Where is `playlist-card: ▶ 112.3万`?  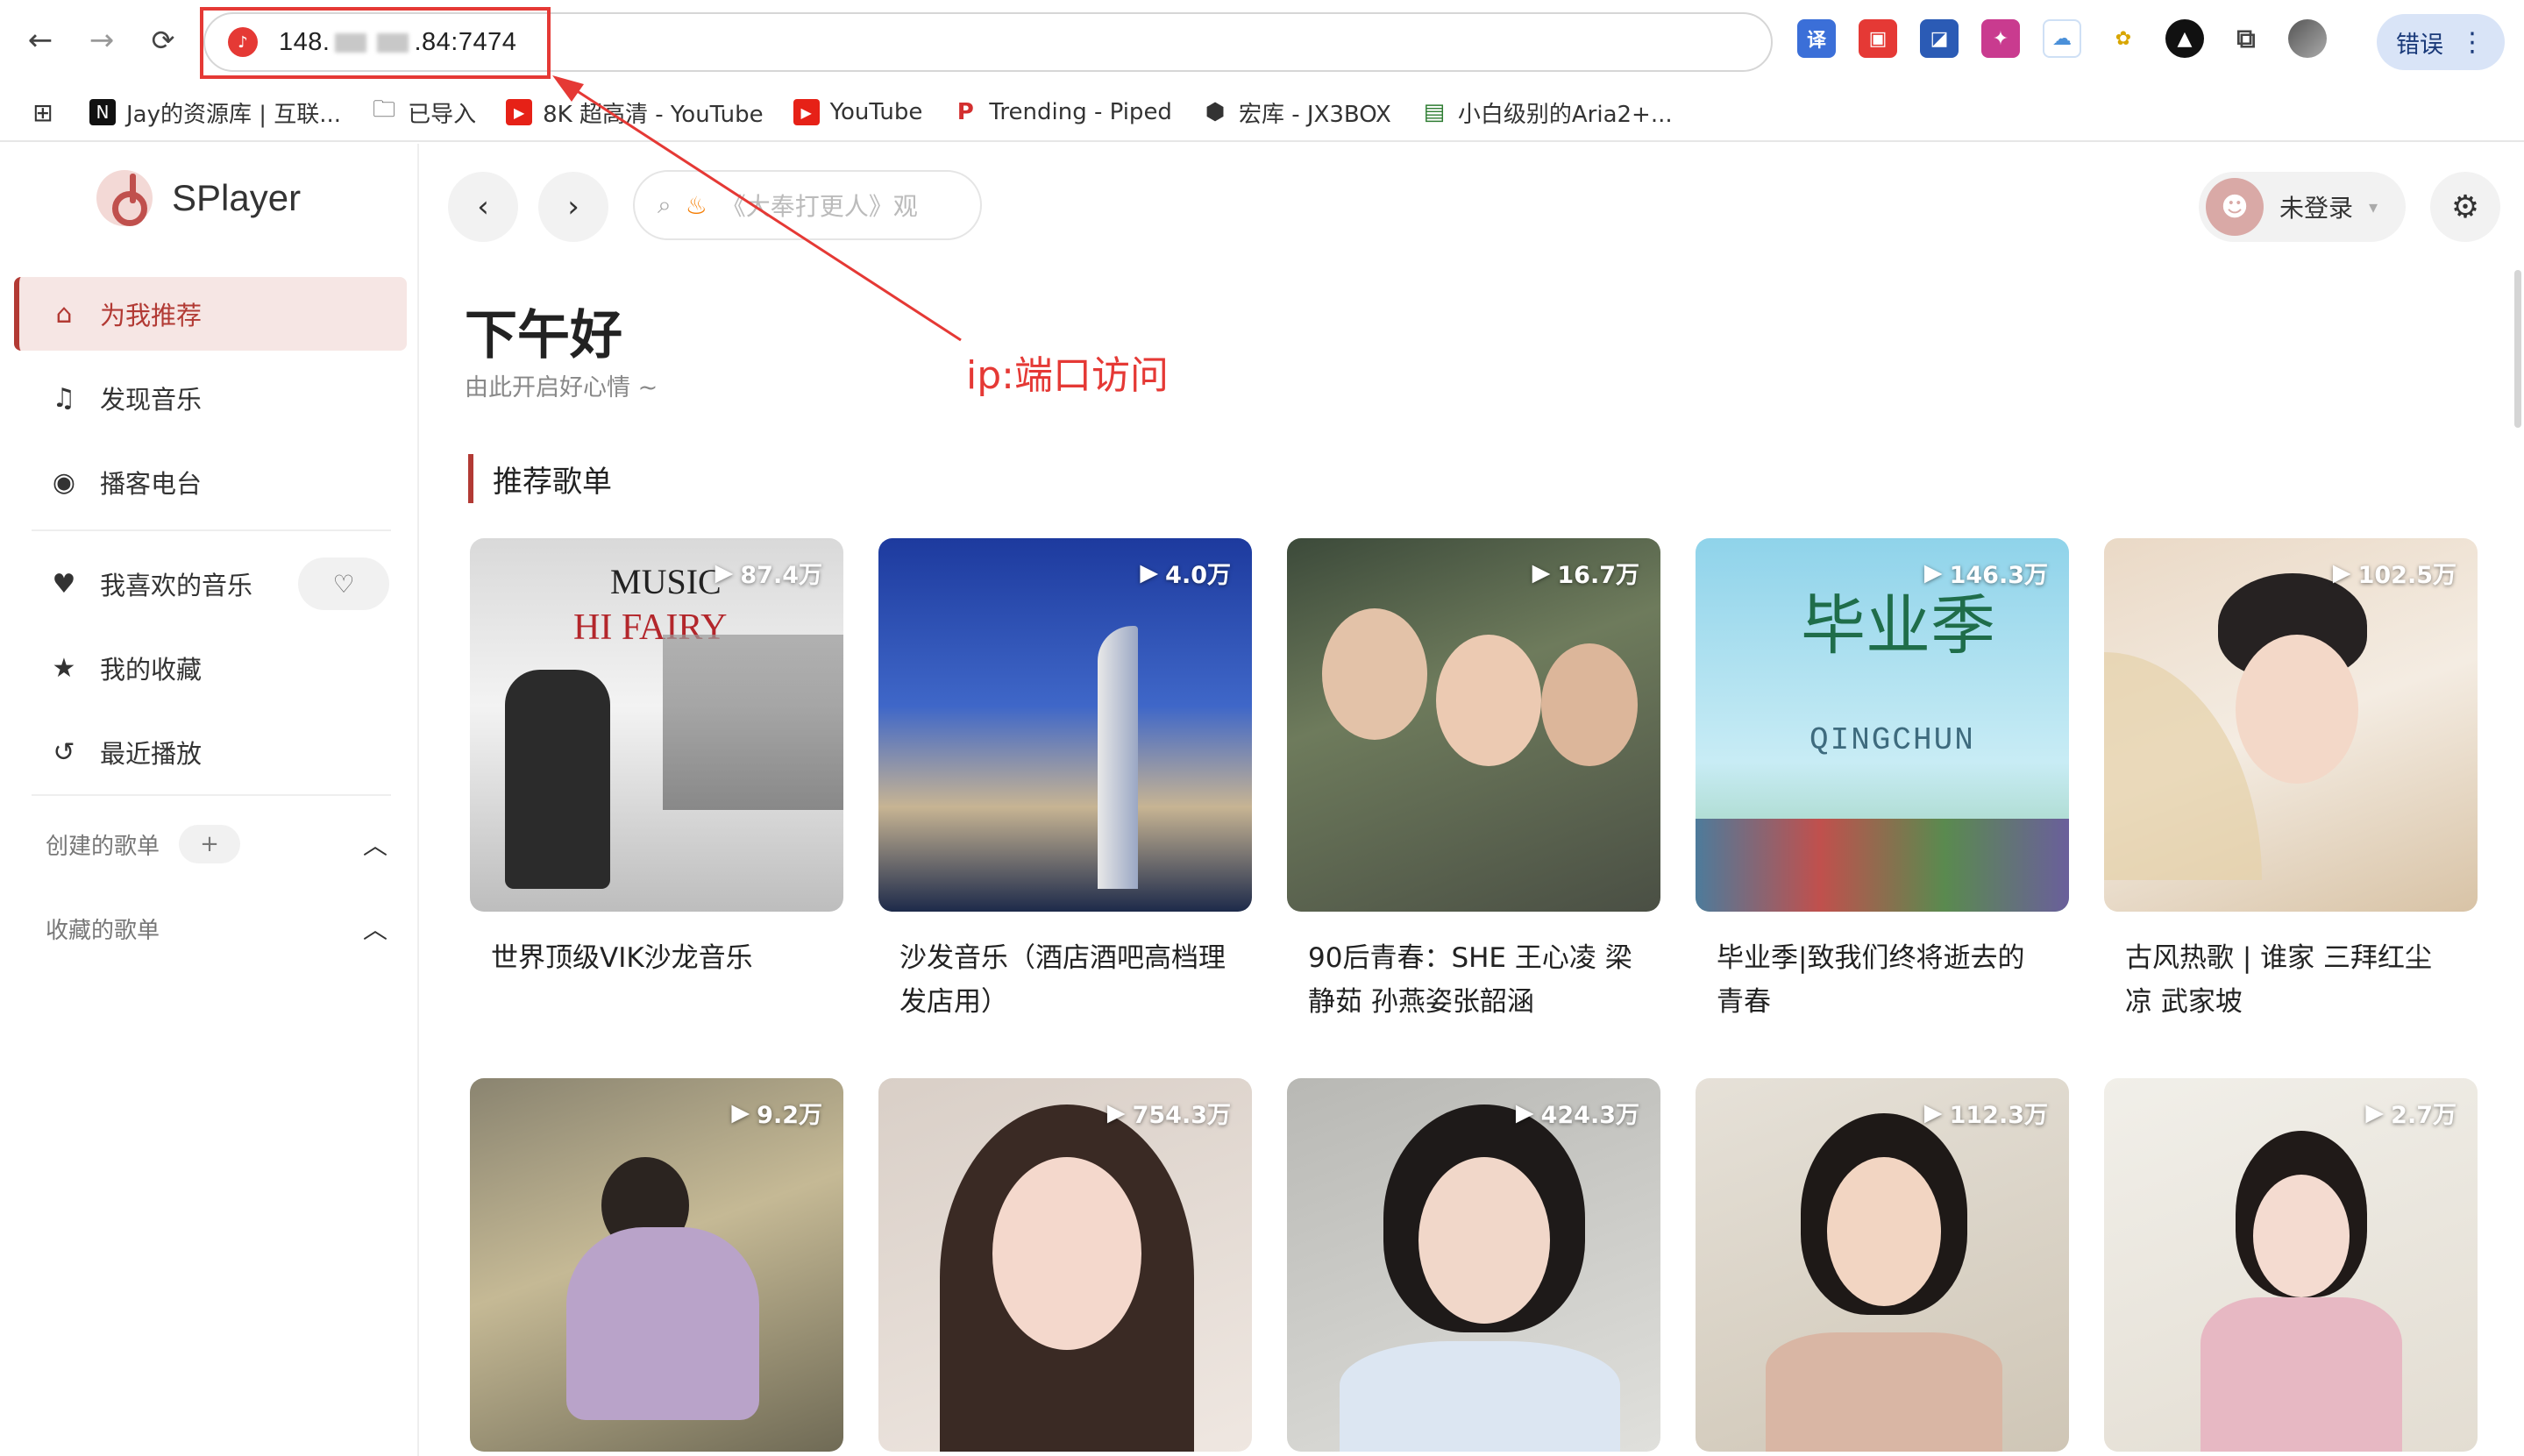
playlist-card: ▶ 112.3万 is located at coordinates (1882, 1265).